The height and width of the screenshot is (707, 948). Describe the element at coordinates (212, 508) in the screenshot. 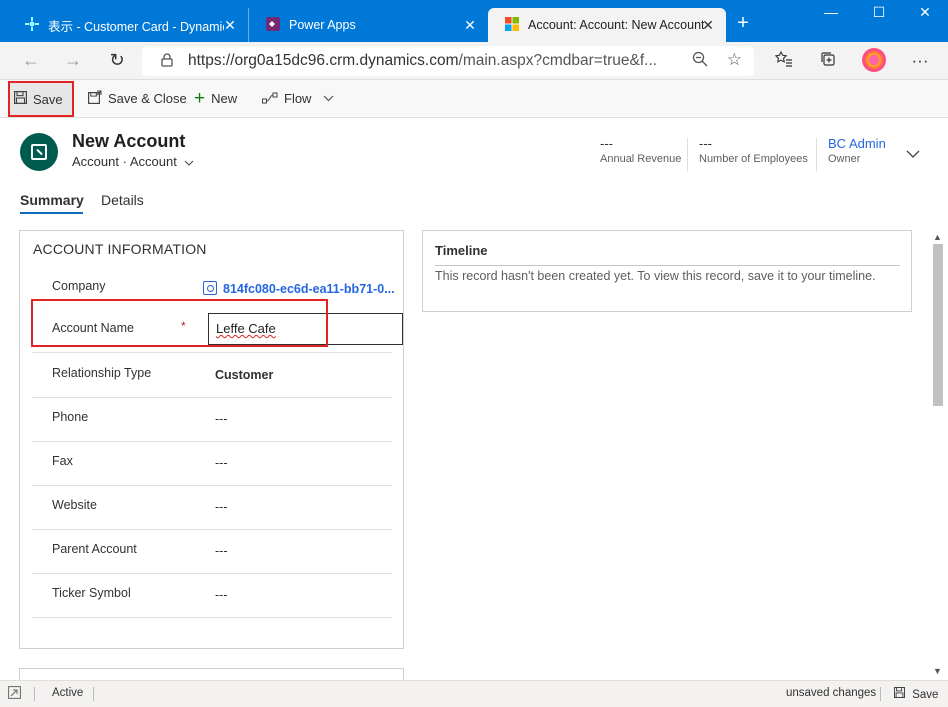

I see `website-row: Website ---` at that location.